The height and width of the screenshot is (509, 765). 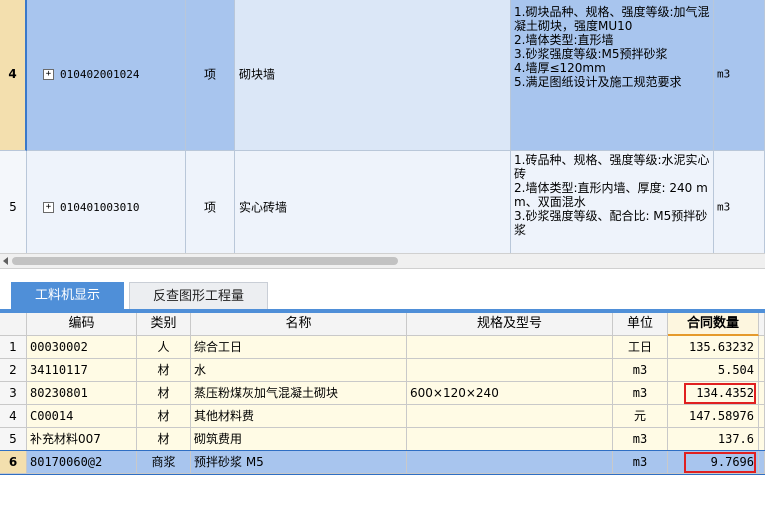 What do you see at coordinates (82, 393) in the screenshot?
I see `resource-code: 80230801` at bounding box center [82, 393].